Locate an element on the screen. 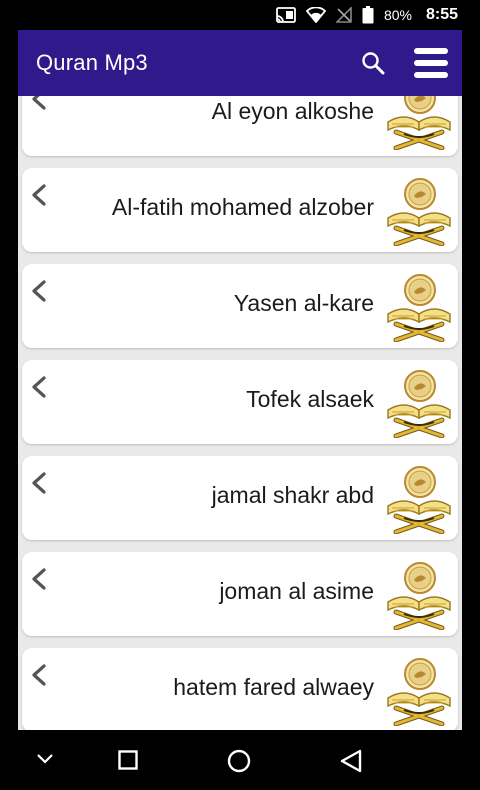 This screenshot has width=480, height=790. app-bar: Quran Mp3 is located at coordinates (240, 63).